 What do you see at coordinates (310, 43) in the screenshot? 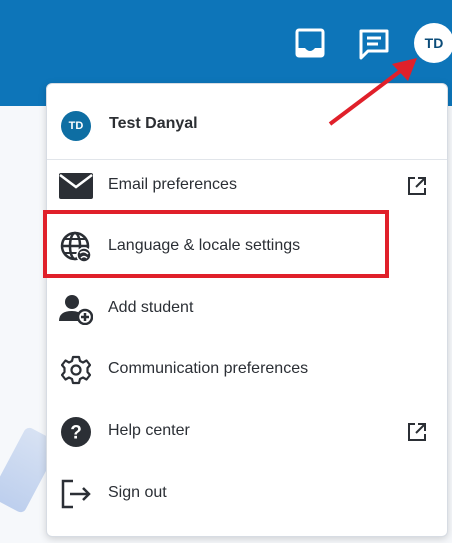
I see `inbox-icon` at bounding box center [310, 43].